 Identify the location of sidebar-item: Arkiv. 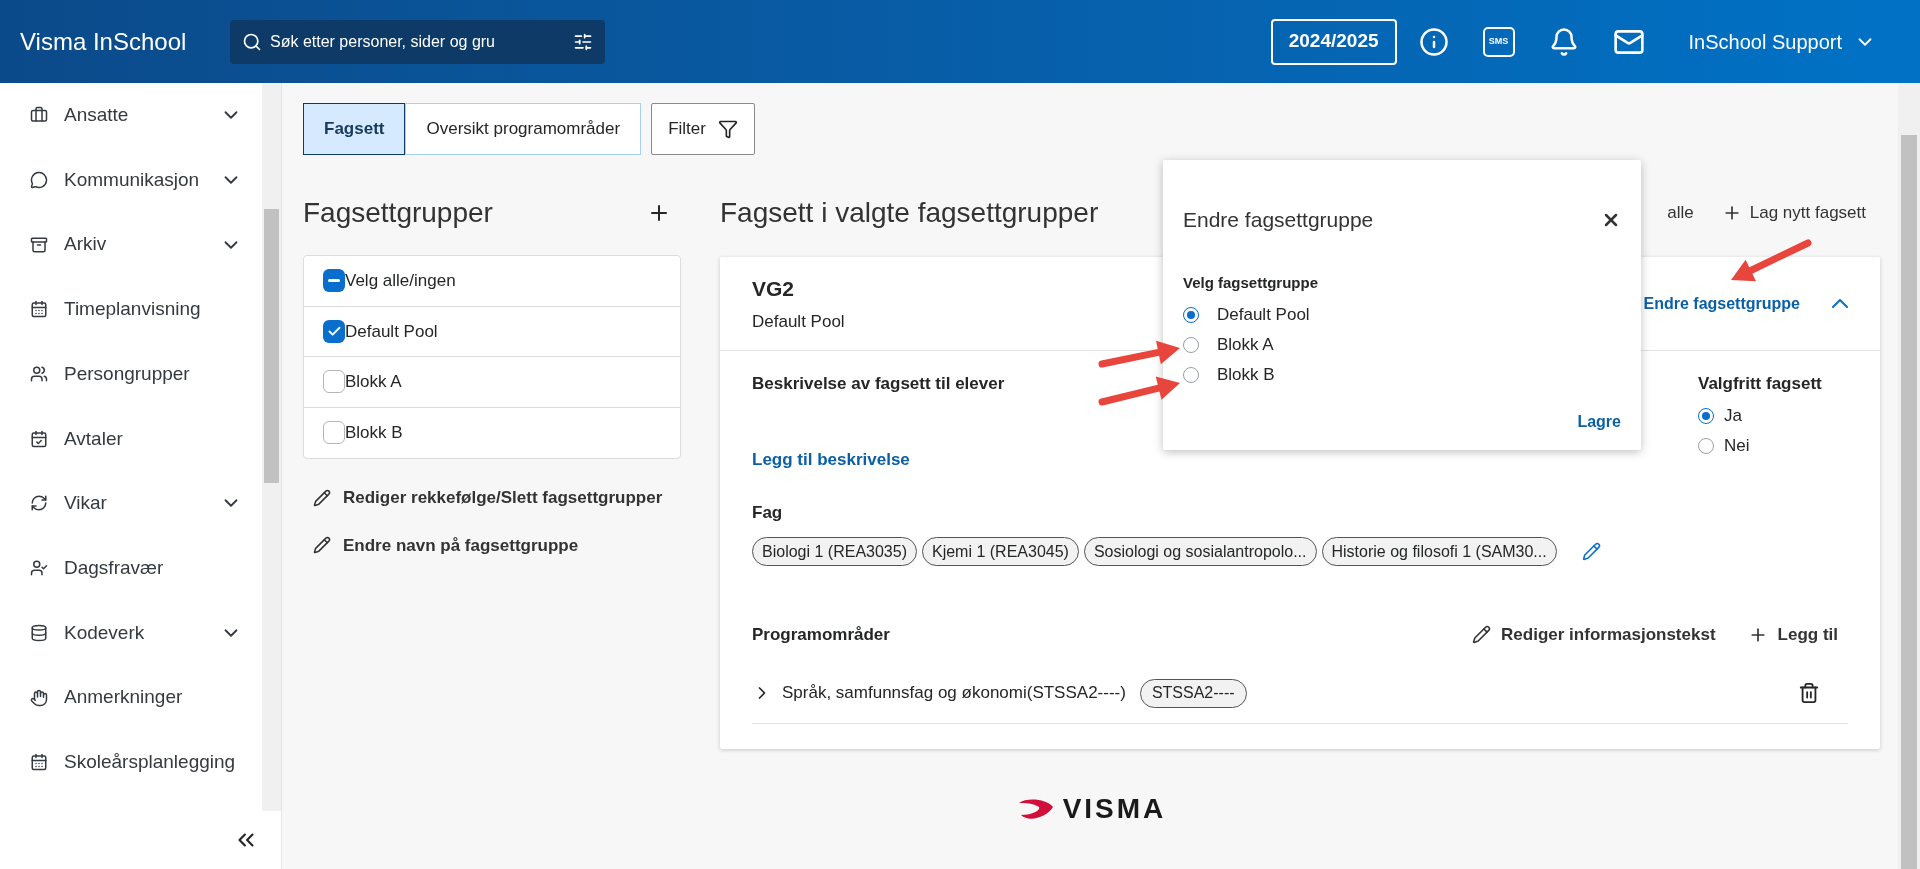
(131, 245).